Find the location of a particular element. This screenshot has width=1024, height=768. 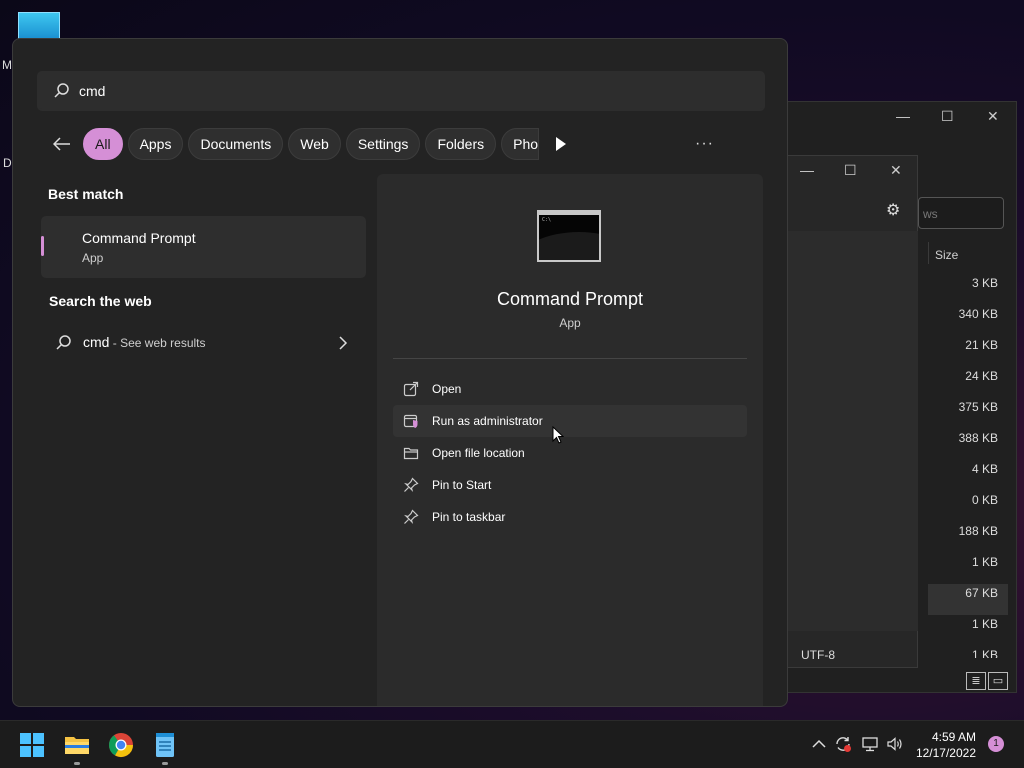

best-match-result: Command Prompt App is located at coordinates (203, 247).